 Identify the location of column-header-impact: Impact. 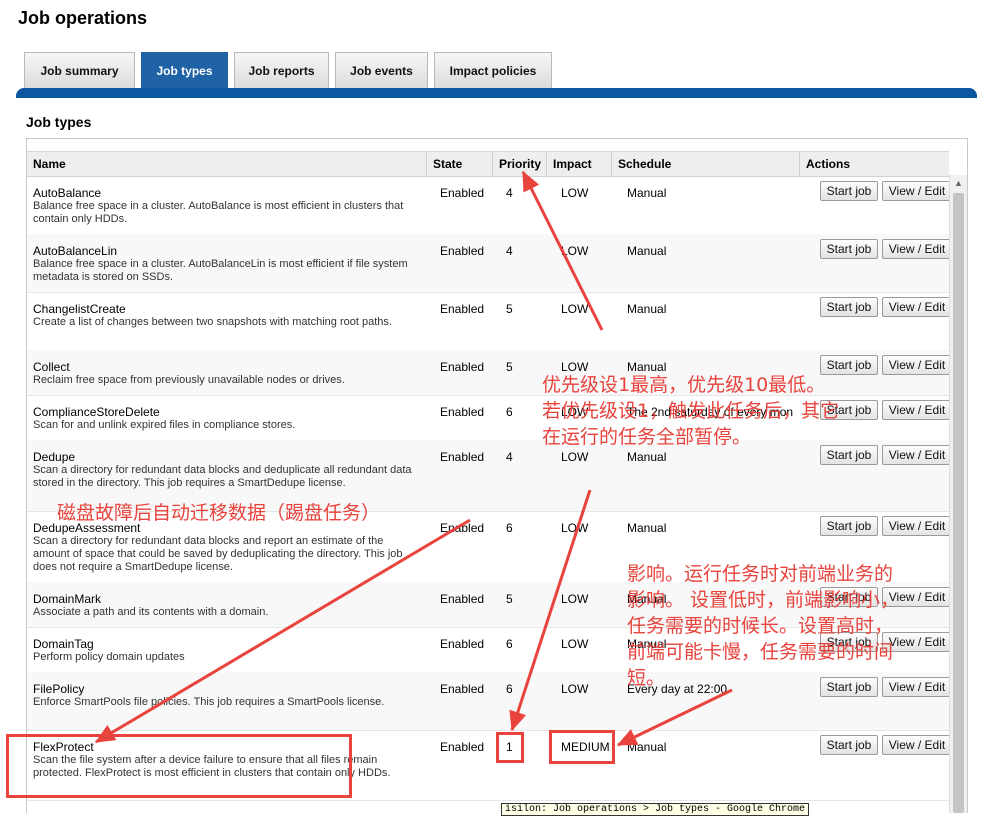
(579, 164).